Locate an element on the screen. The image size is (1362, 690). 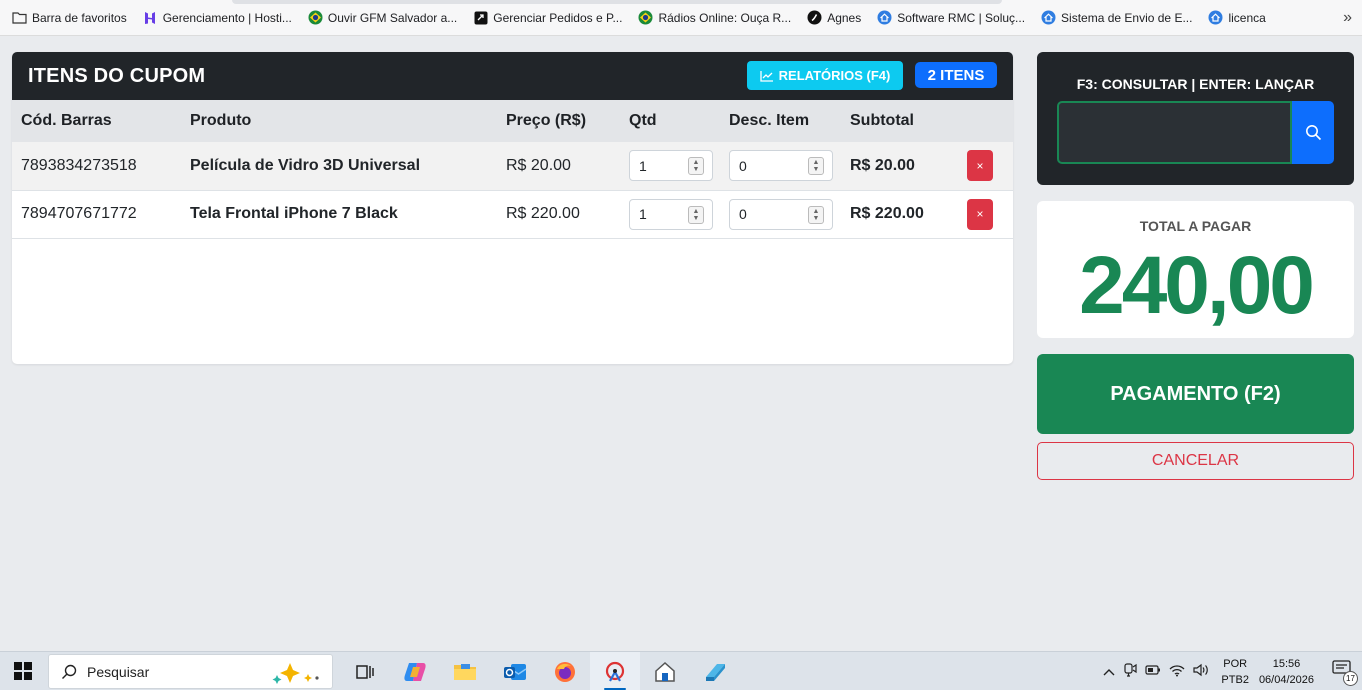
folder-icon is located at coordinates (19, 17).